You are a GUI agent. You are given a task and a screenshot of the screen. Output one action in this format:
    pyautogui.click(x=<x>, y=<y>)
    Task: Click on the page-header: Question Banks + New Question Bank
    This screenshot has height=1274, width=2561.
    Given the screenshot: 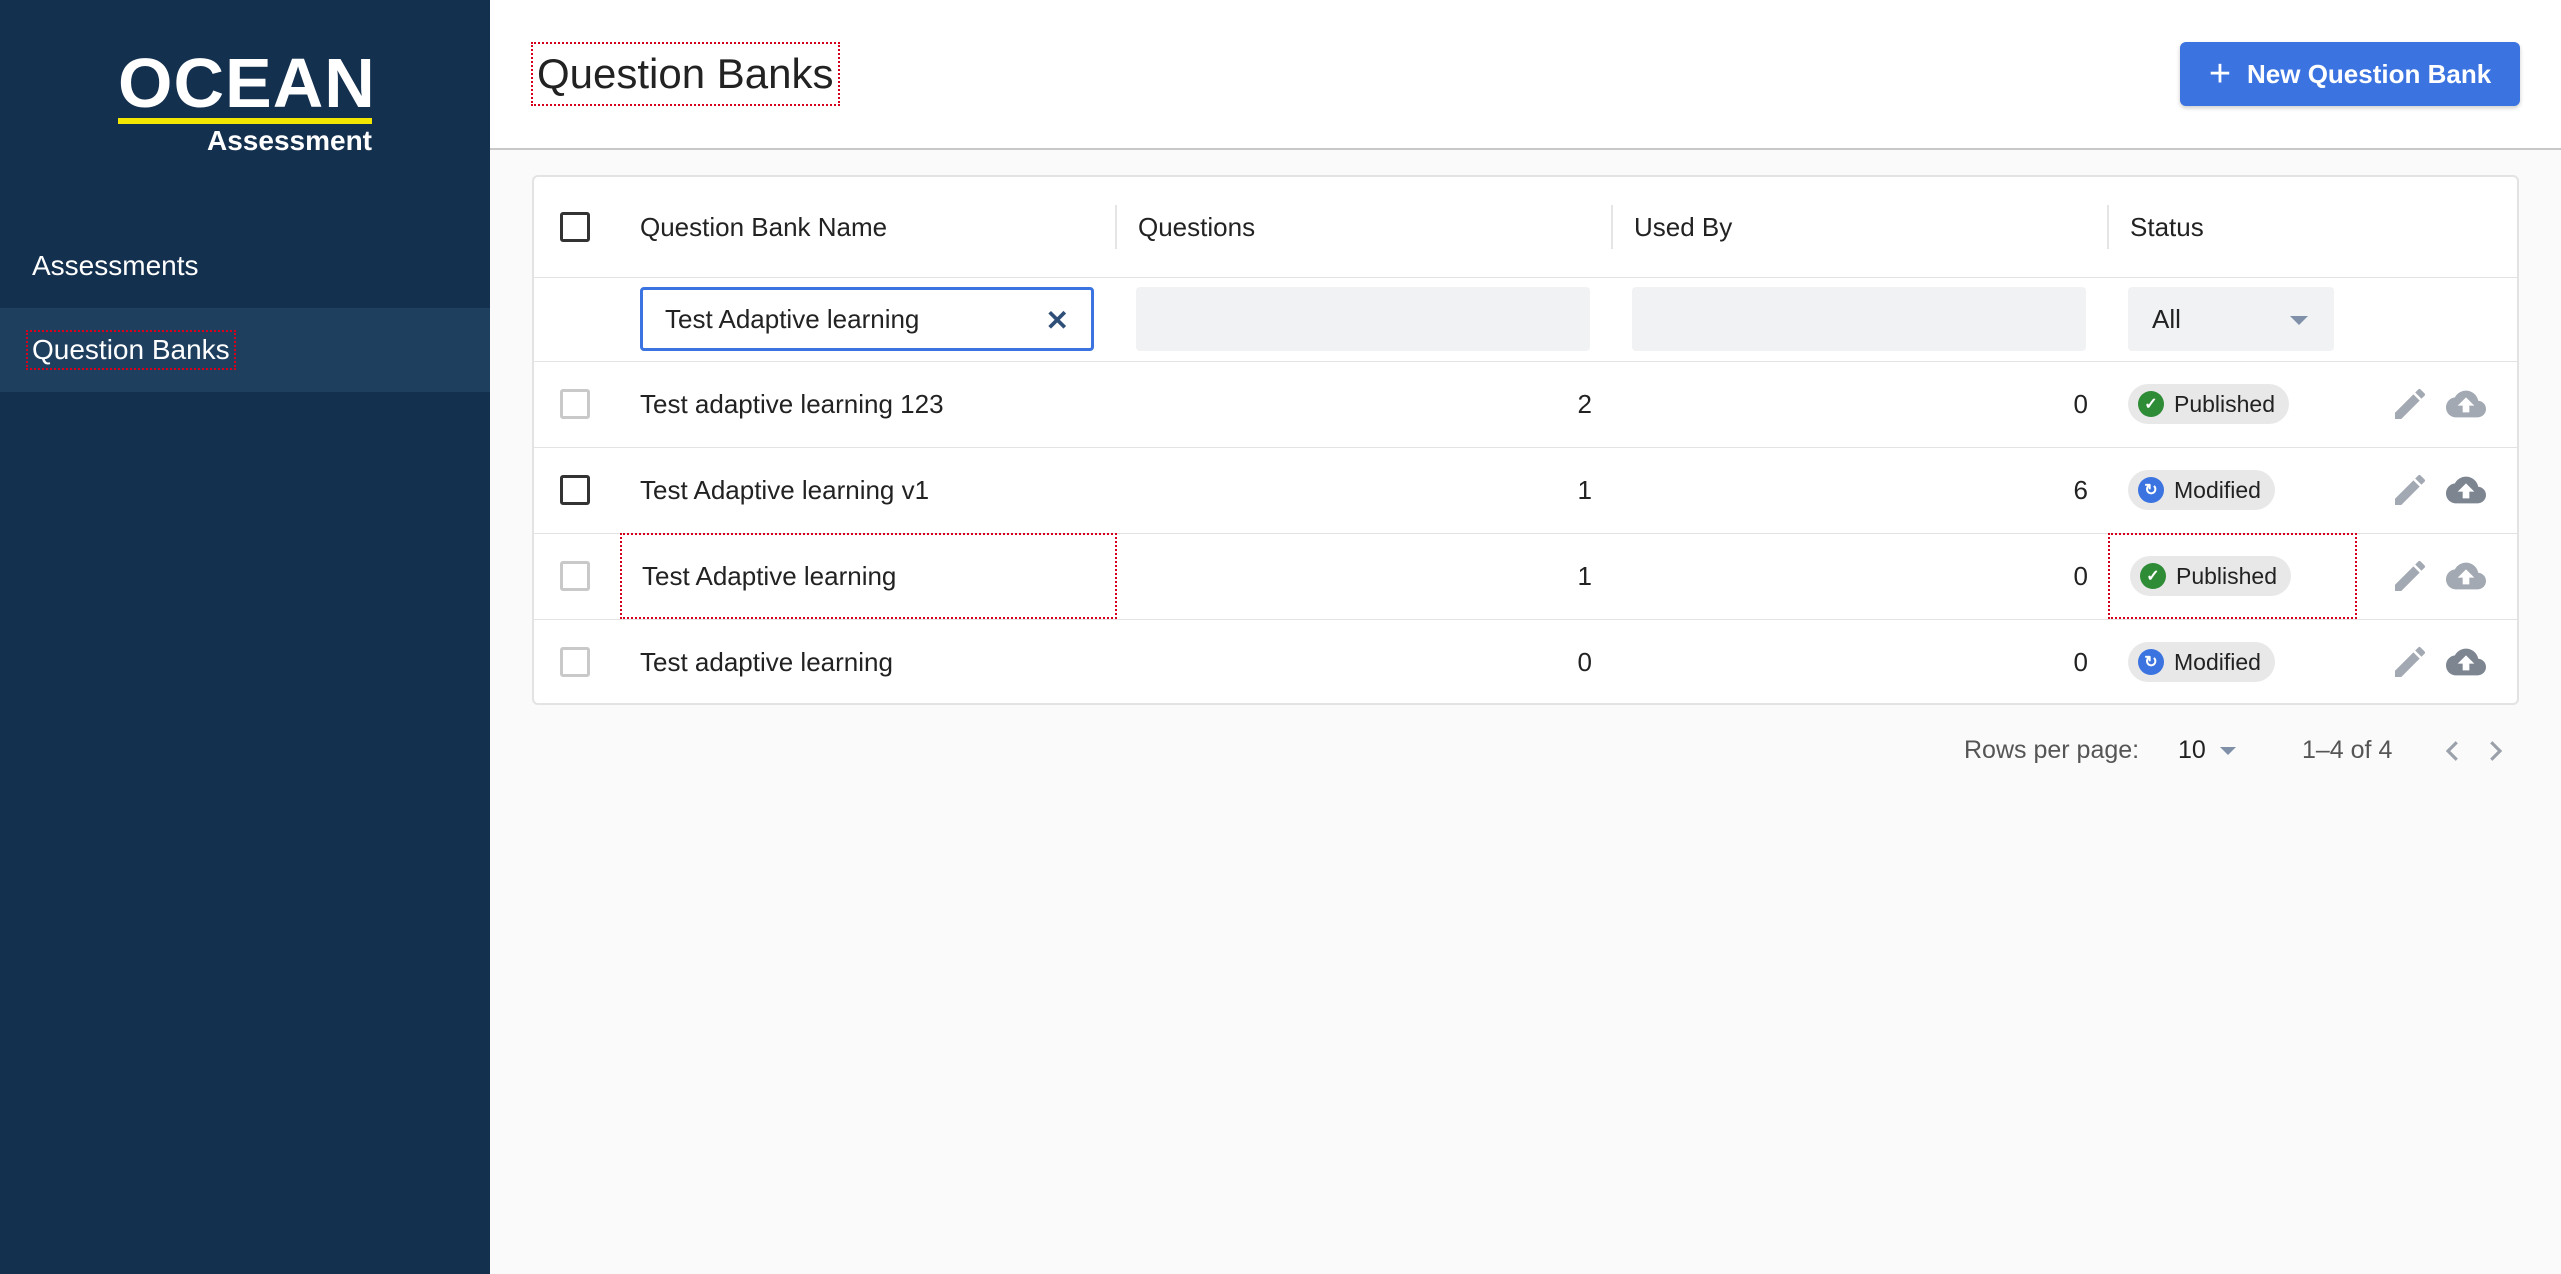 What is the action you would take?
    pyautogui.click(x=1525, y=75)
    